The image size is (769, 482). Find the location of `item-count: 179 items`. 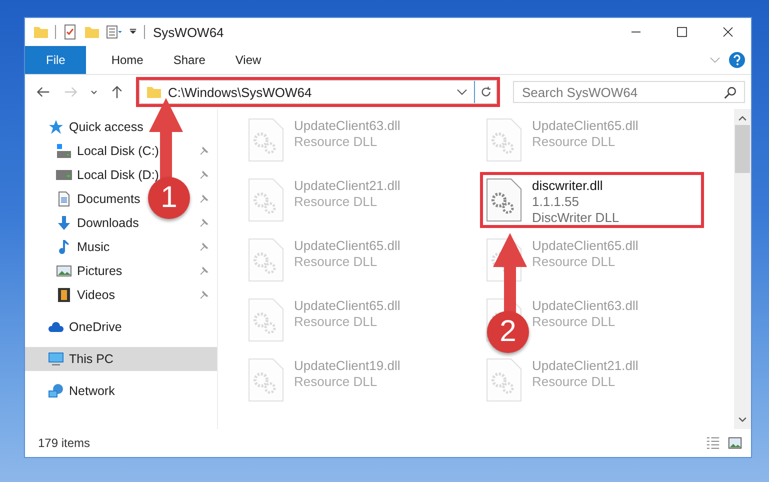

item-count: 179 items is located at coordinates (65, 443).